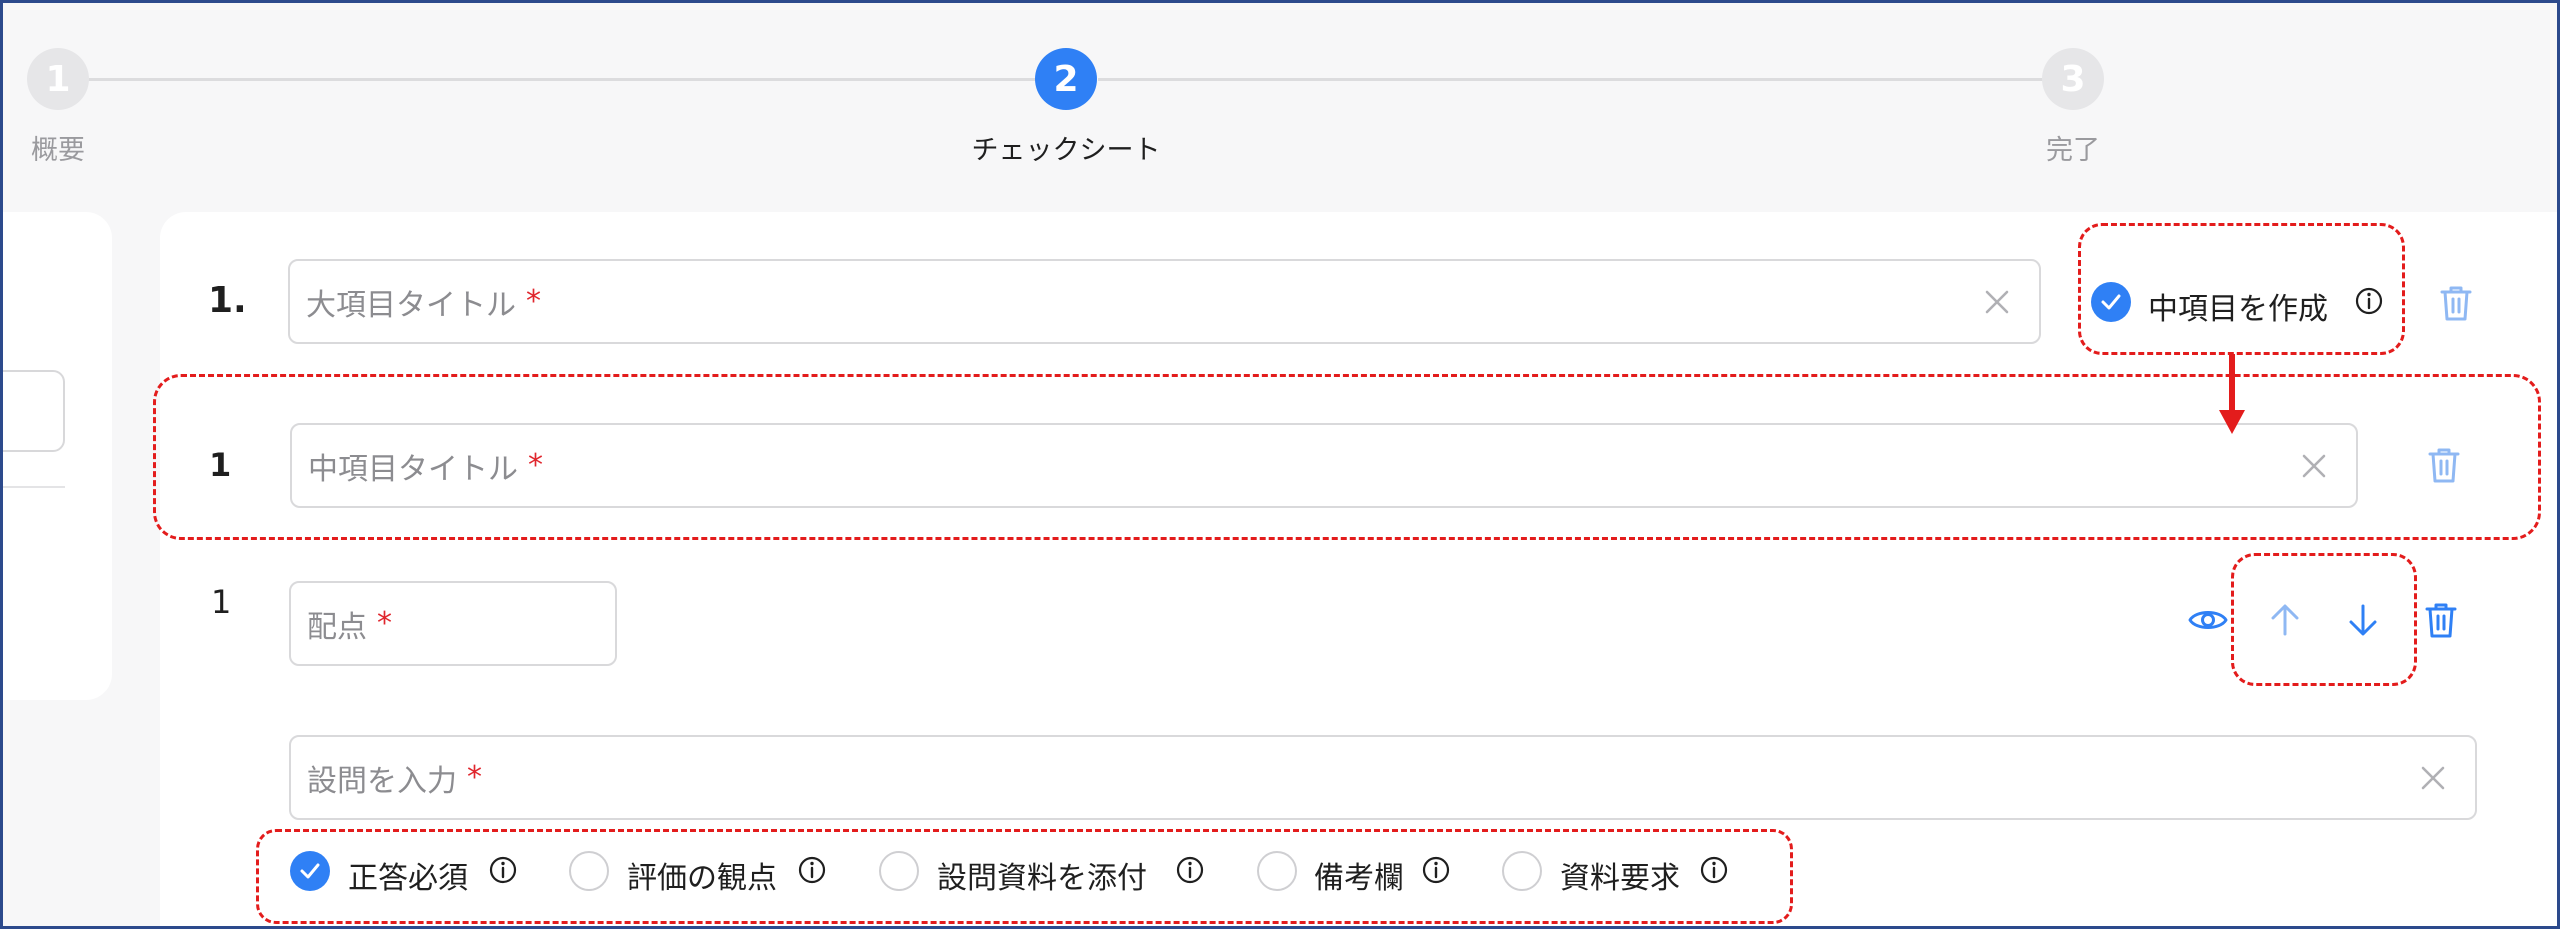 This screenshot has width=2560, height=929. I want to click on delete-major-item-button, so click(2456, 303).